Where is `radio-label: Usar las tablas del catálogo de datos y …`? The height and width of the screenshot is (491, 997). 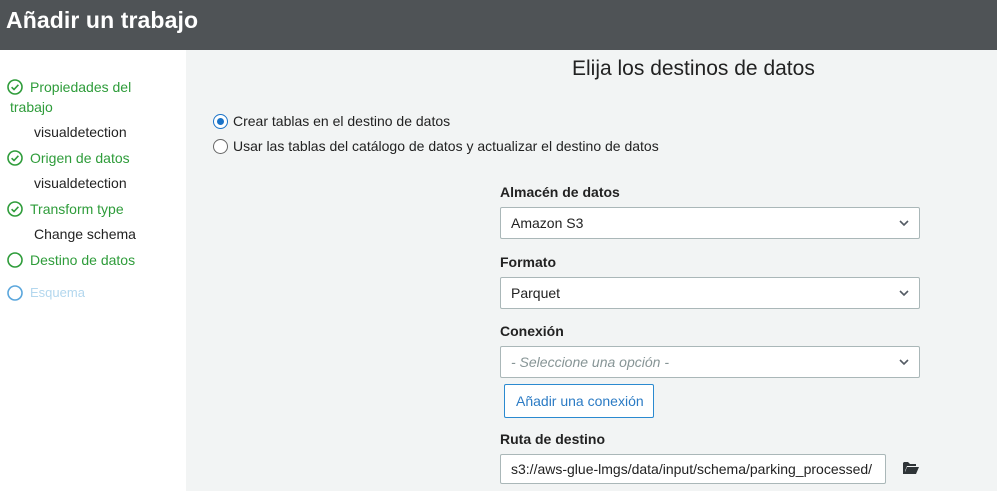 radio-label: Usar las tablas del catálogo de datos y … is located at coordinates (446, 146).